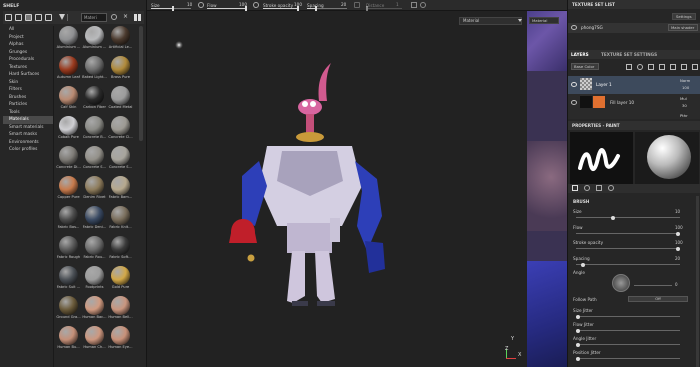 The height and width of the screenshot is (367, 700). Describe the element at coordinates (628, 344) in the screenshot. I see `angle-jitter-slider` at that location.